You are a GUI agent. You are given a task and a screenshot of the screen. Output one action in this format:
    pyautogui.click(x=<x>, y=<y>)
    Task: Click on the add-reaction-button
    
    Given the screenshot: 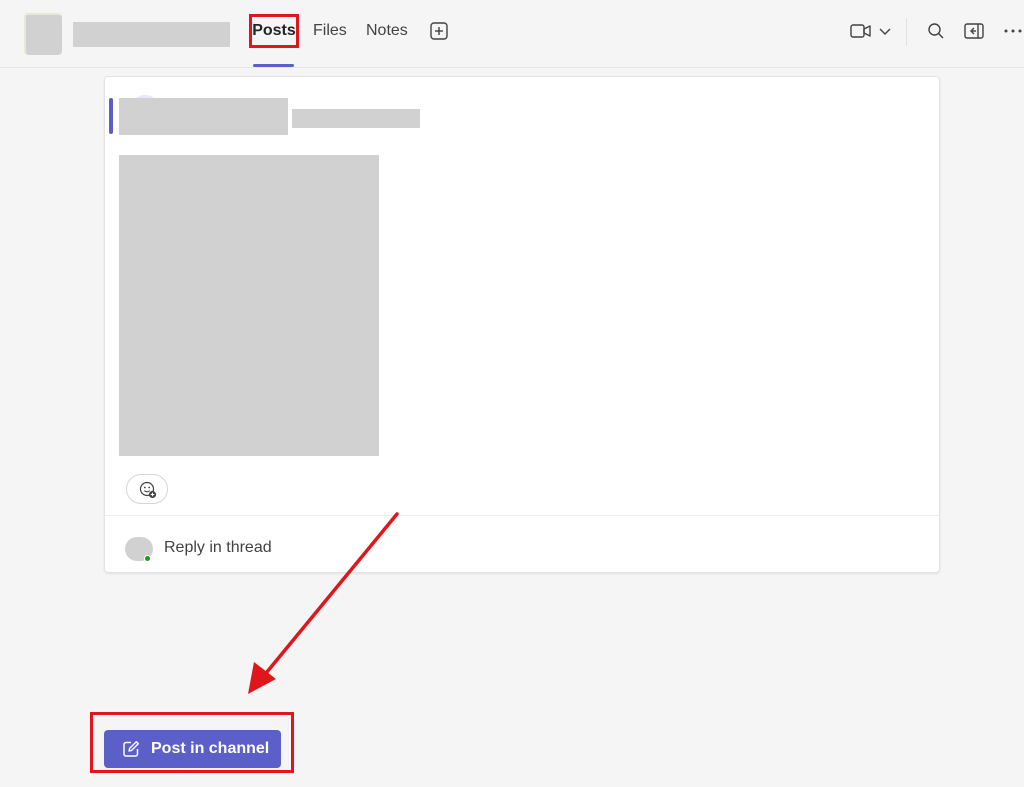 What is the action you would take?
    pyautogui.click(x=147, y=489)
    